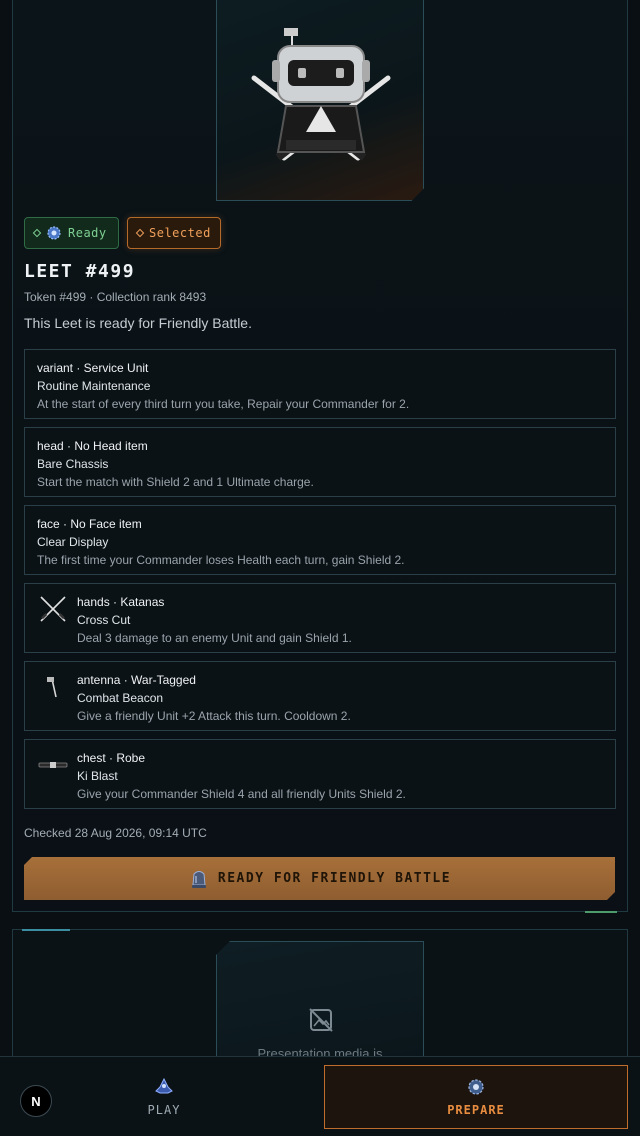 The image size is (640, 1136). Describe the element at coordinates (53, 609) in the screenshot. I see `katanas-icon` at that location.